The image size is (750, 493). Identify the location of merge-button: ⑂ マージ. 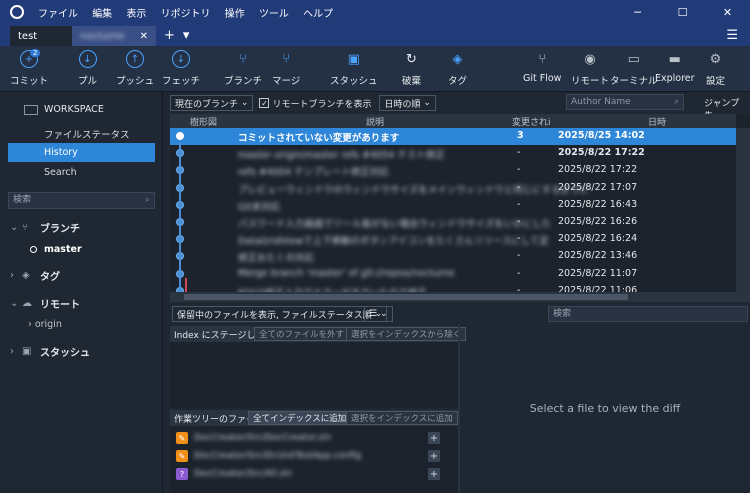
(286, 69).